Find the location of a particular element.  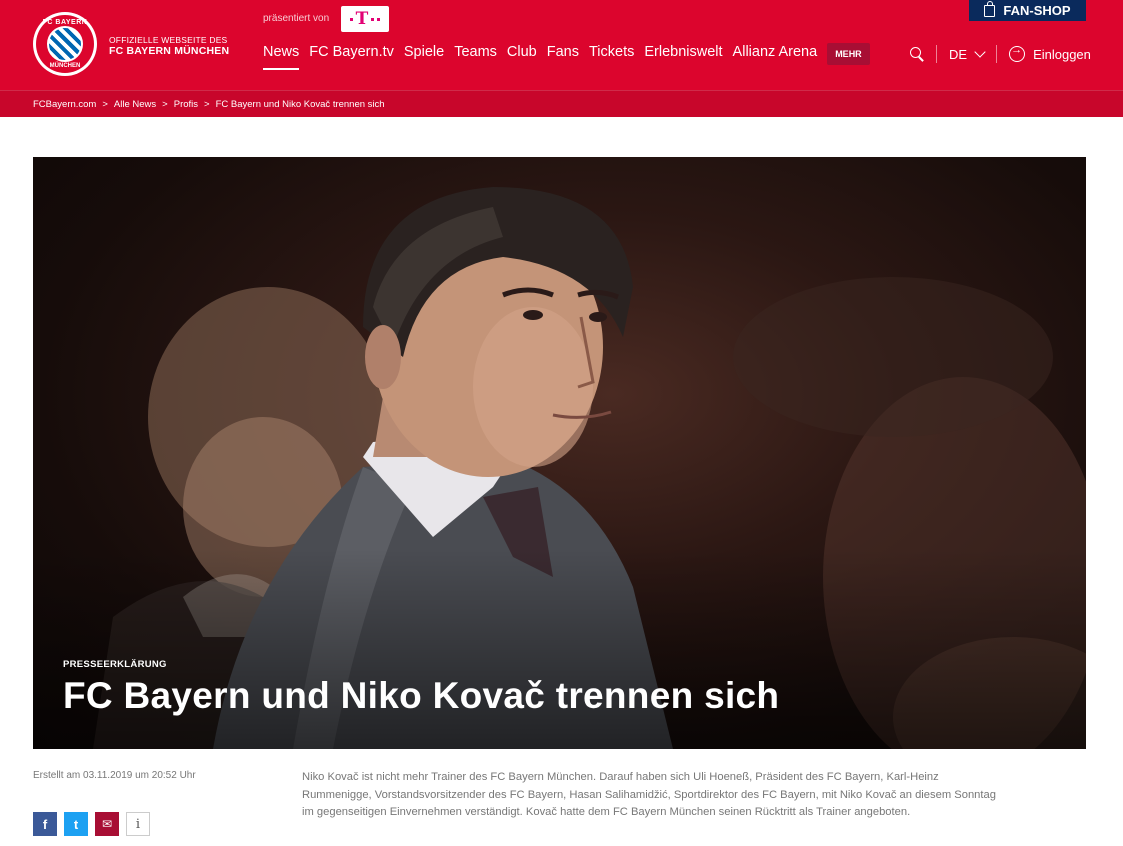

telekom-t-icon: T is located at coordinates (362, 18).